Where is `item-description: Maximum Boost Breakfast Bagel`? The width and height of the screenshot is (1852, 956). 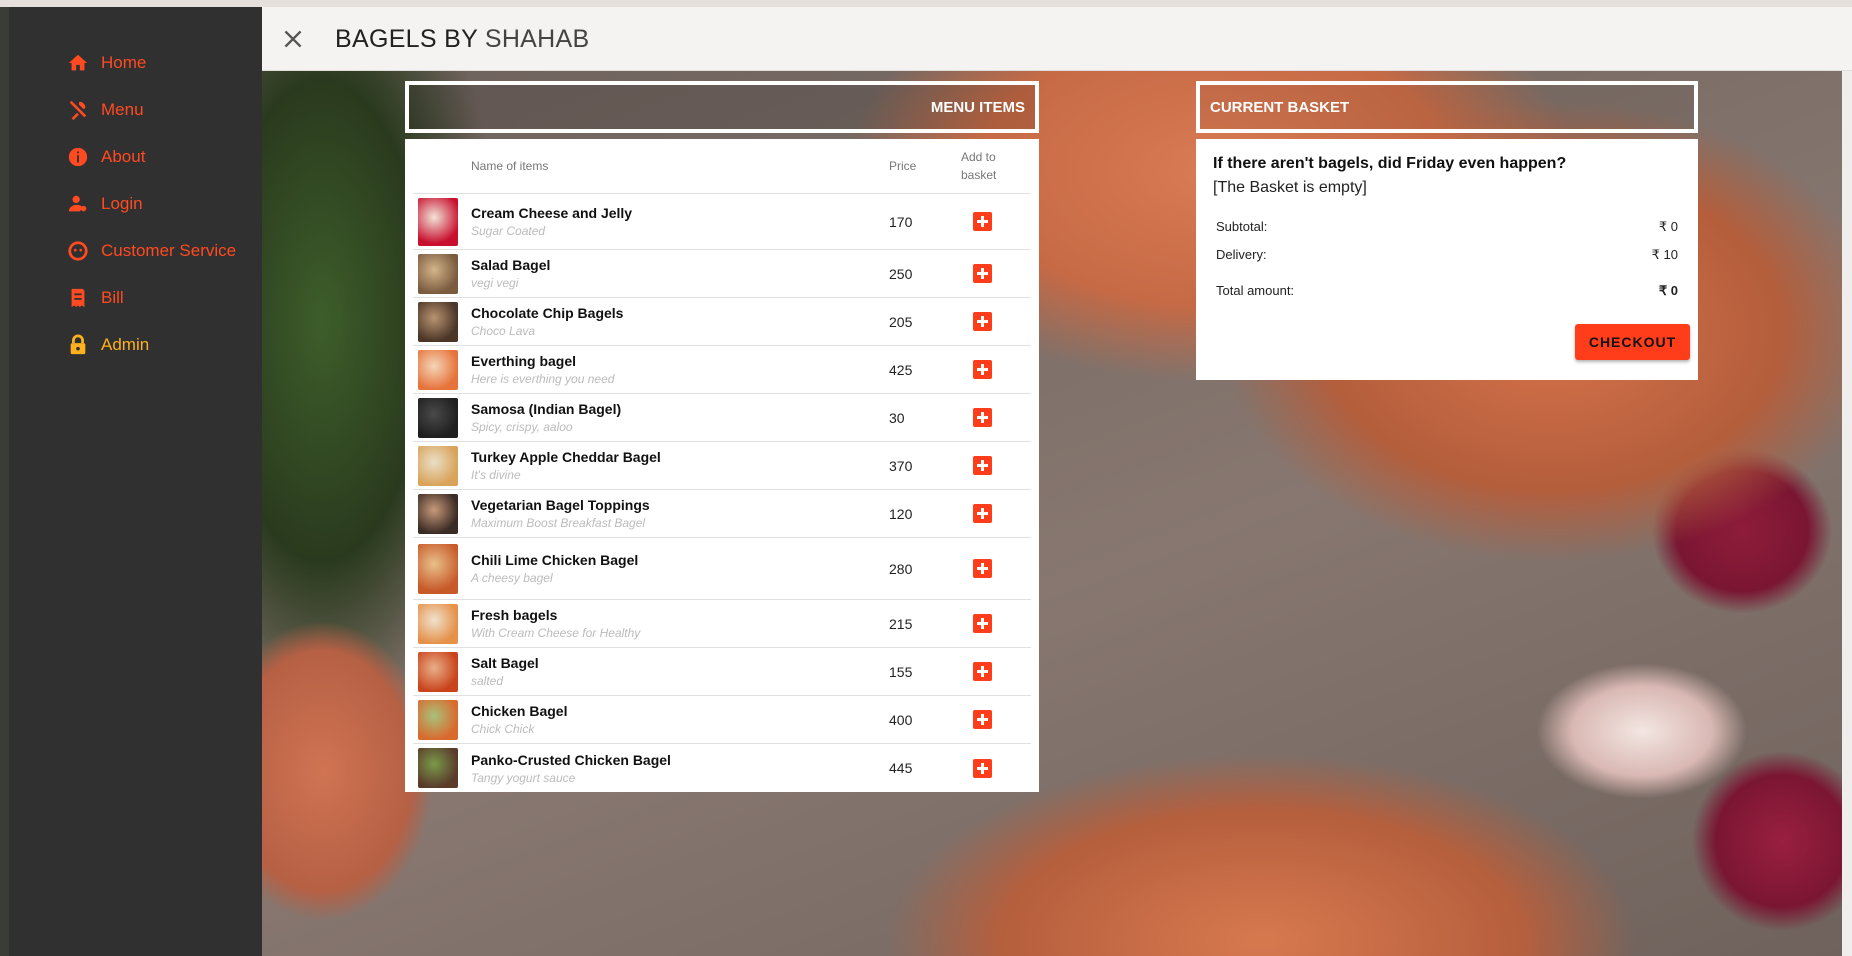
item-description: Maximum Boost Breakfast Bagel is located at coordinates (558, 523).